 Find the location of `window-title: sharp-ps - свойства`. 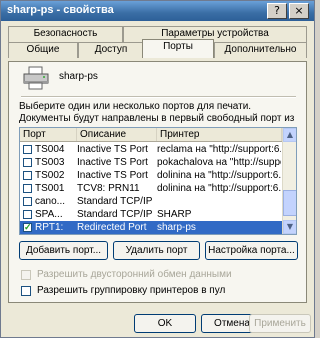

window-title: sharp-ps - свойства is located at coordinates (60, 10).